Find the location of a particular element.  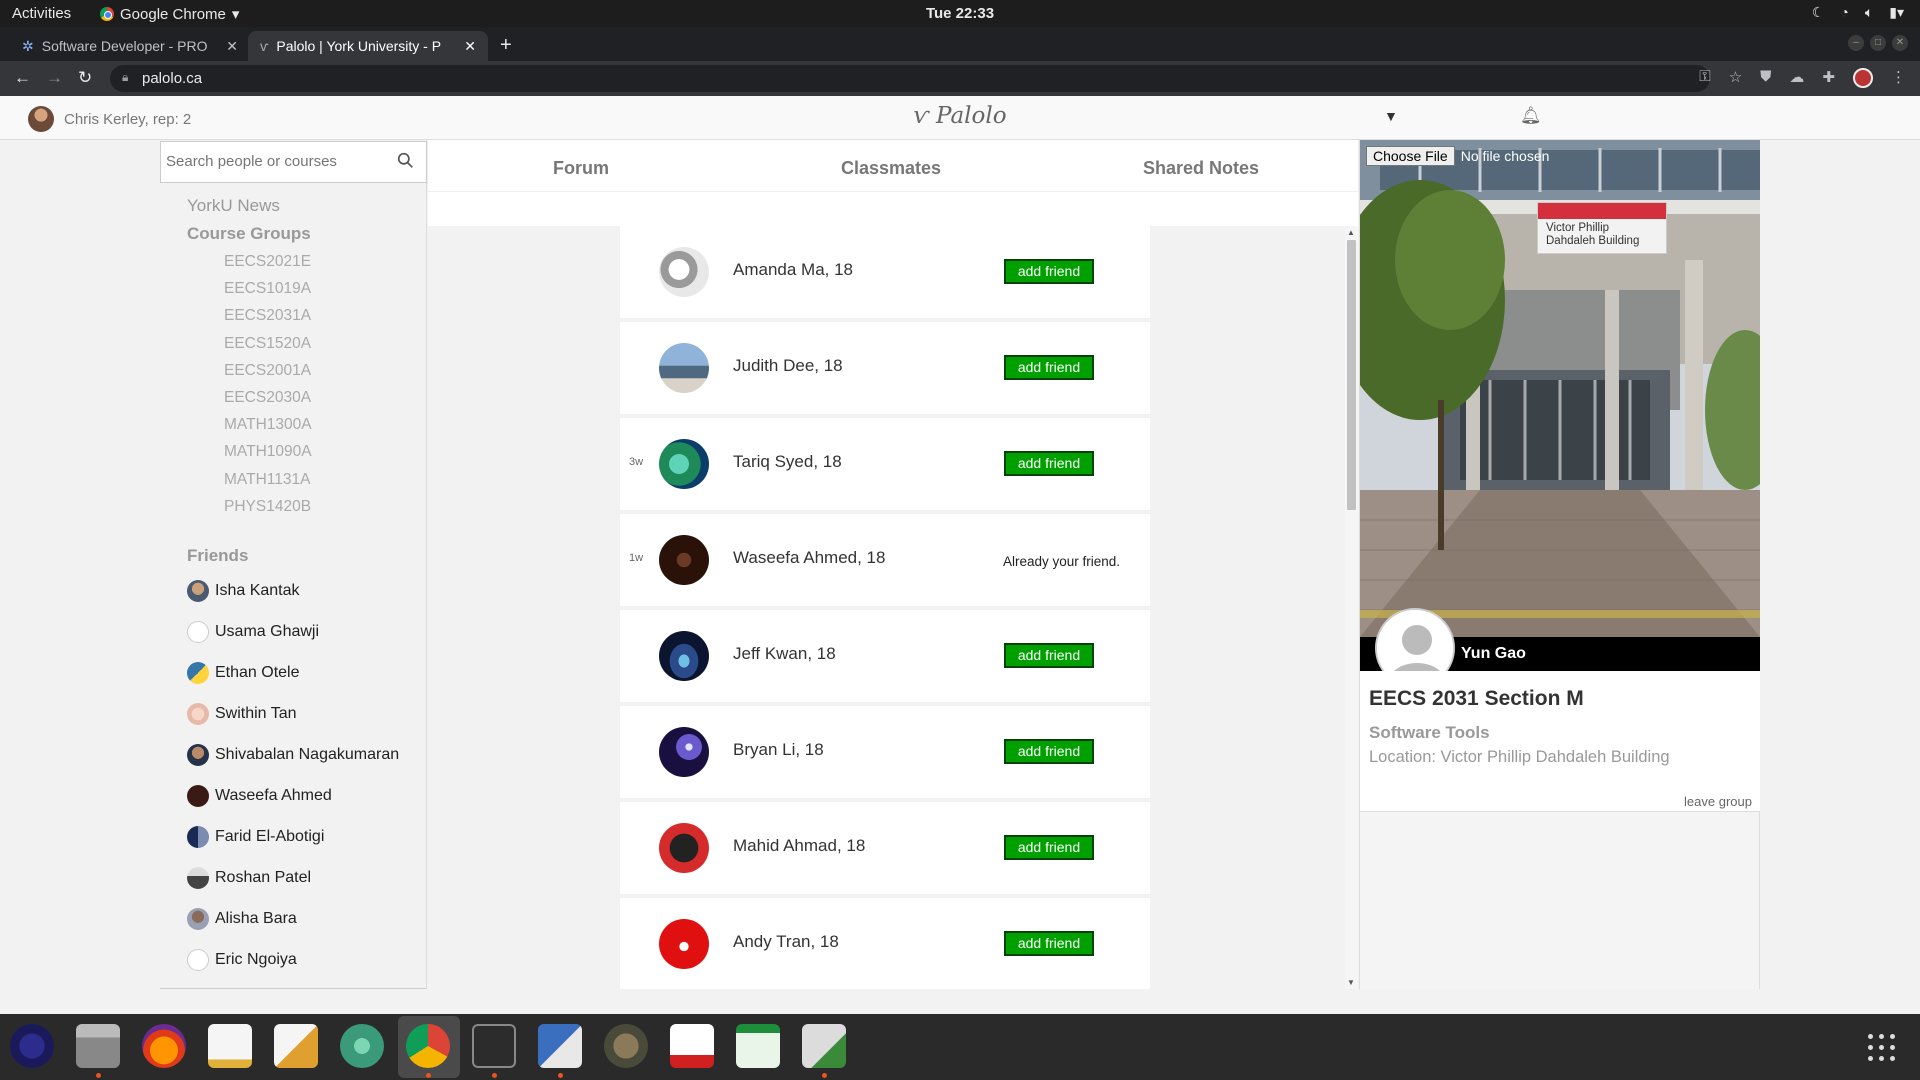

friend-item: Usama Ghawji is located at coordinates (253, 632).